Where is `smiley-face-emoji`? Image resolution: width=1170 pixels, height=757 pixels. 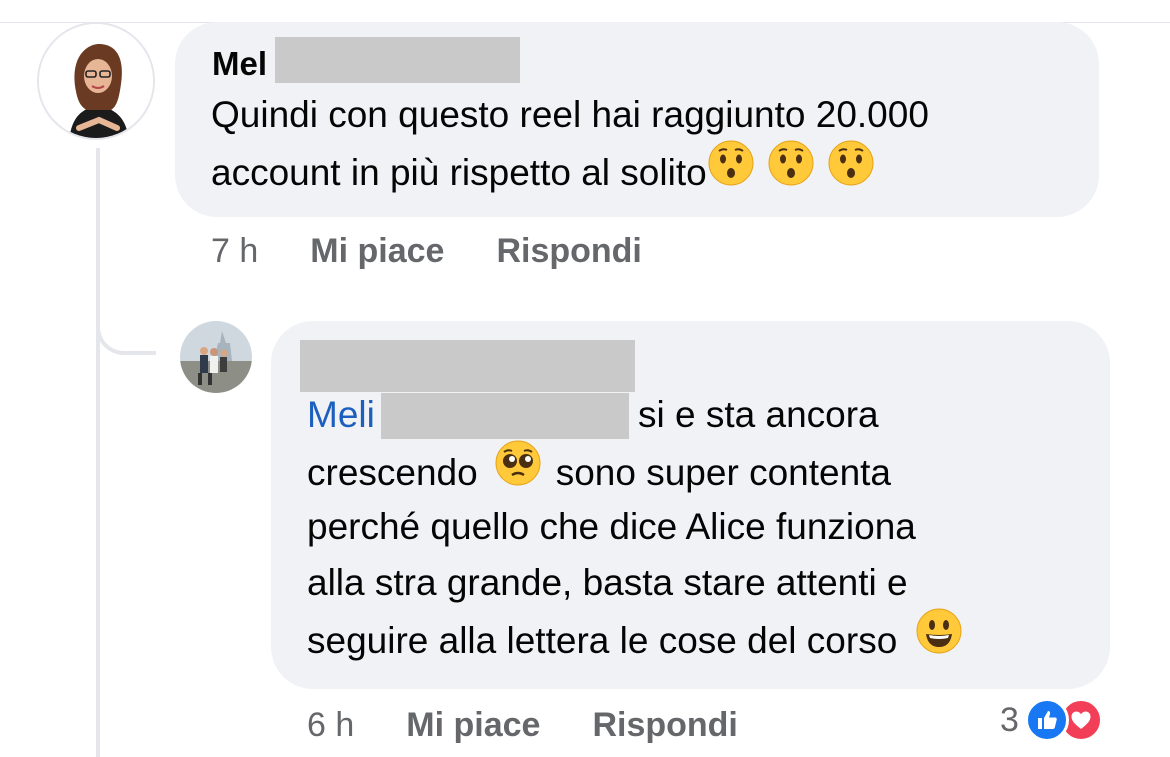
smiley-face-emoji is located at coordinates (939, 639).